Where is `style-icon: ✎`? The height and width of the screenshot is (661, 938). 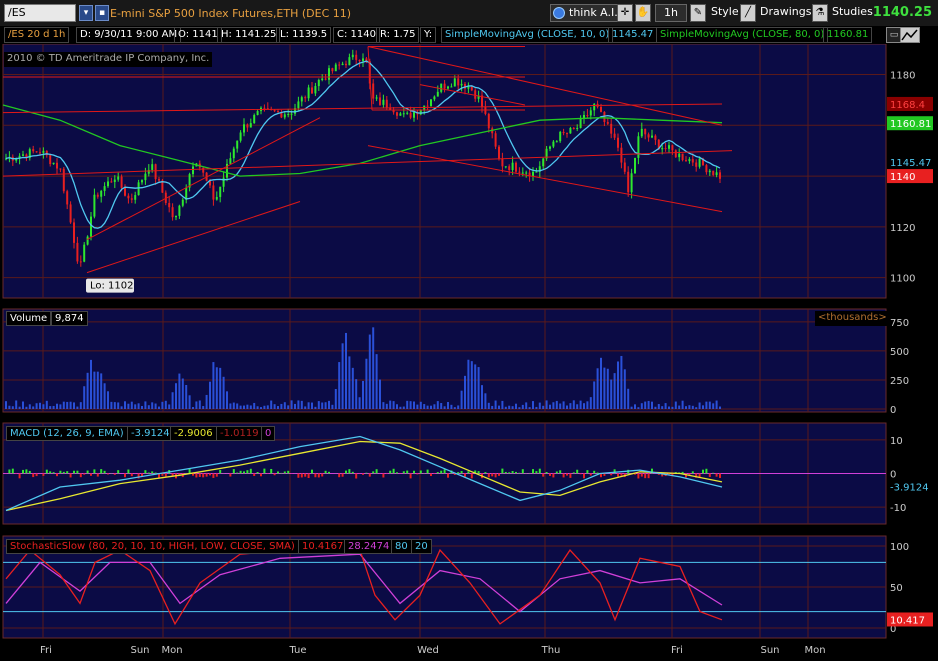
style-icon: ✎ is located at coordinates (698, 13).